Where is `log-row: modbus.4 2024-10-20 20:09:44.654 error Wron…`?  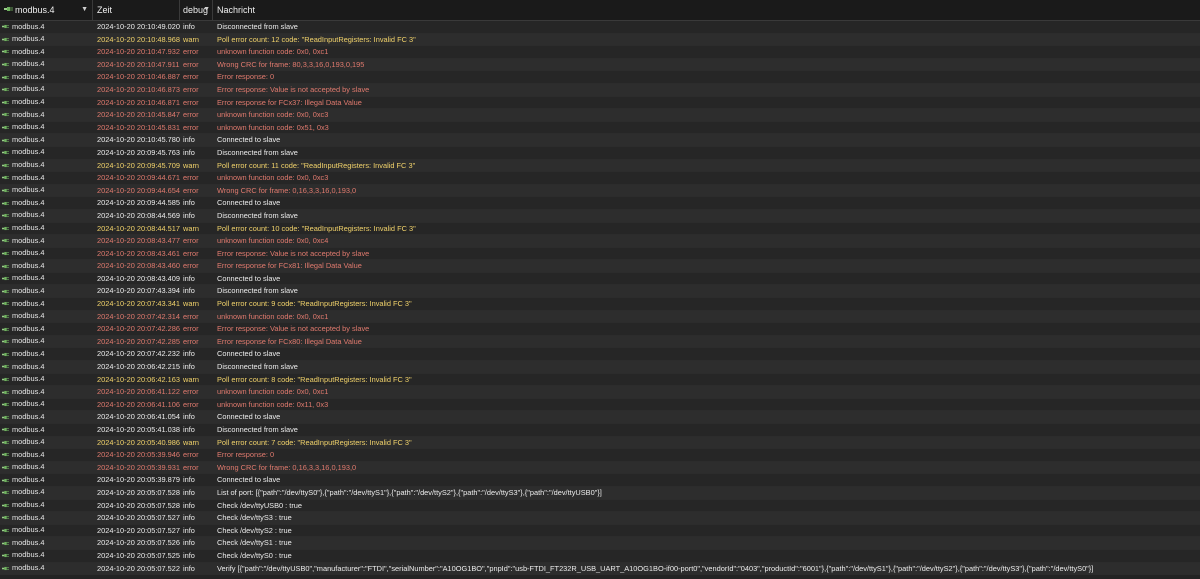 log-row: modbus.4 2024-10-20 20:09:44.654 error Wron… is located at coordinates (600, 191).